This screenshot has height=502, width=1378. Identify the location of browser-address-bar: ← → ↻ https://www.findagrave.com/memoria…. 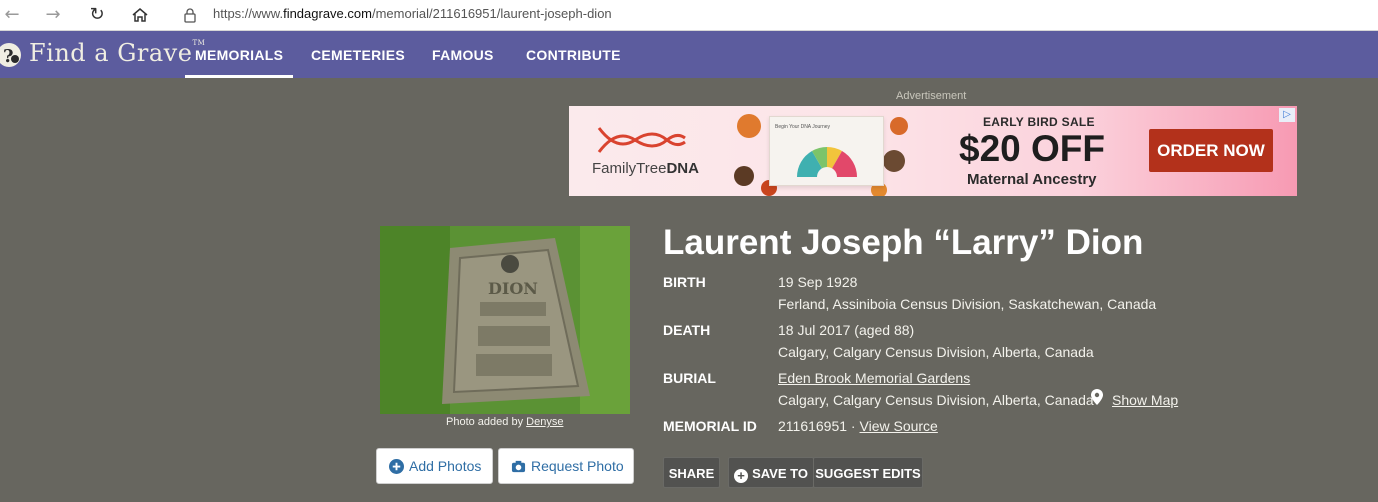
(689, 15).